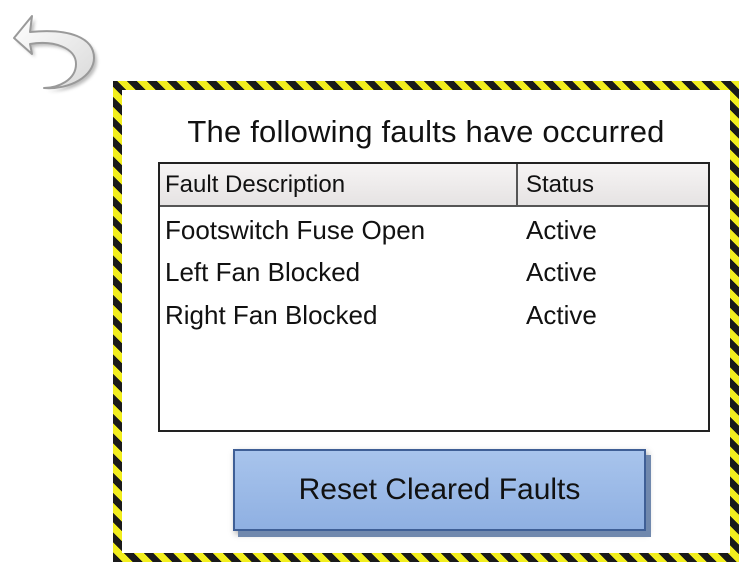  Describe the element at coordinates (271, 315) in the screenshot. I see `fault-description: Right Fan Blocked` at that location.